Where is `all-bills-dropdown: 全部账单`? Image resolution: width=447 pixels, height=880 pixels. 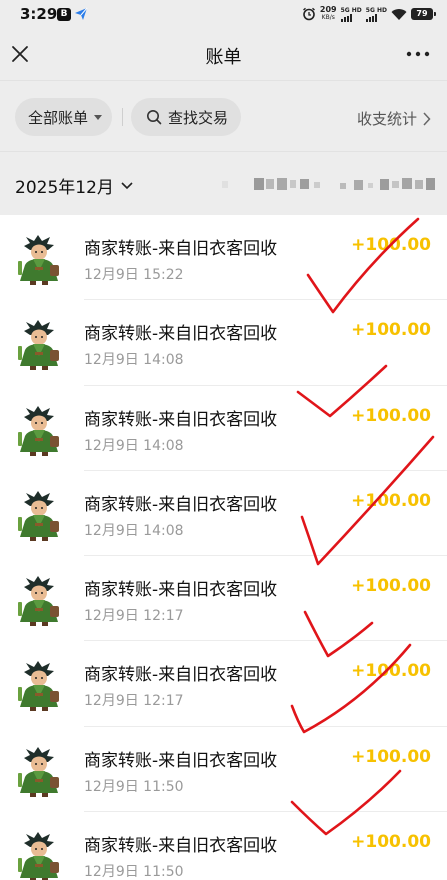
all-bills-dropdown: 全部账单 is located at coordinates (63, 117).